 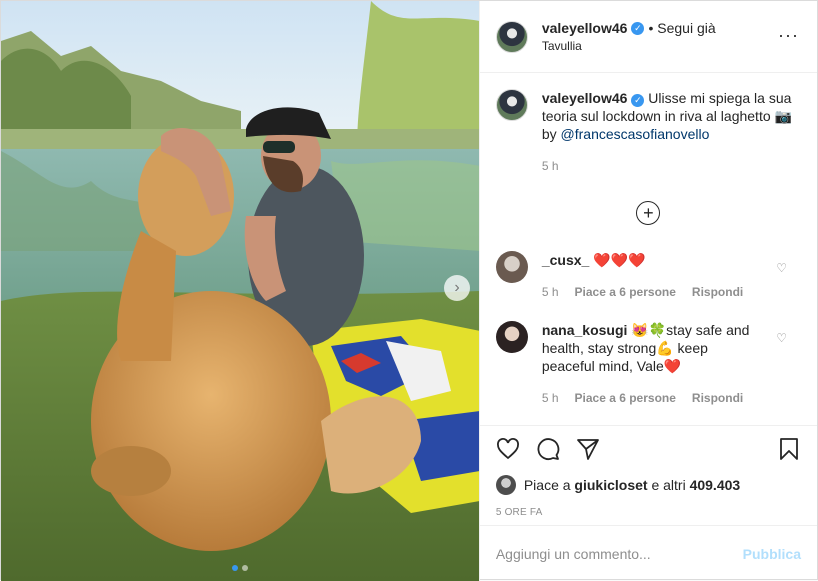 I want to click on load-more-comments-button: +, so click(x=648, y=213).